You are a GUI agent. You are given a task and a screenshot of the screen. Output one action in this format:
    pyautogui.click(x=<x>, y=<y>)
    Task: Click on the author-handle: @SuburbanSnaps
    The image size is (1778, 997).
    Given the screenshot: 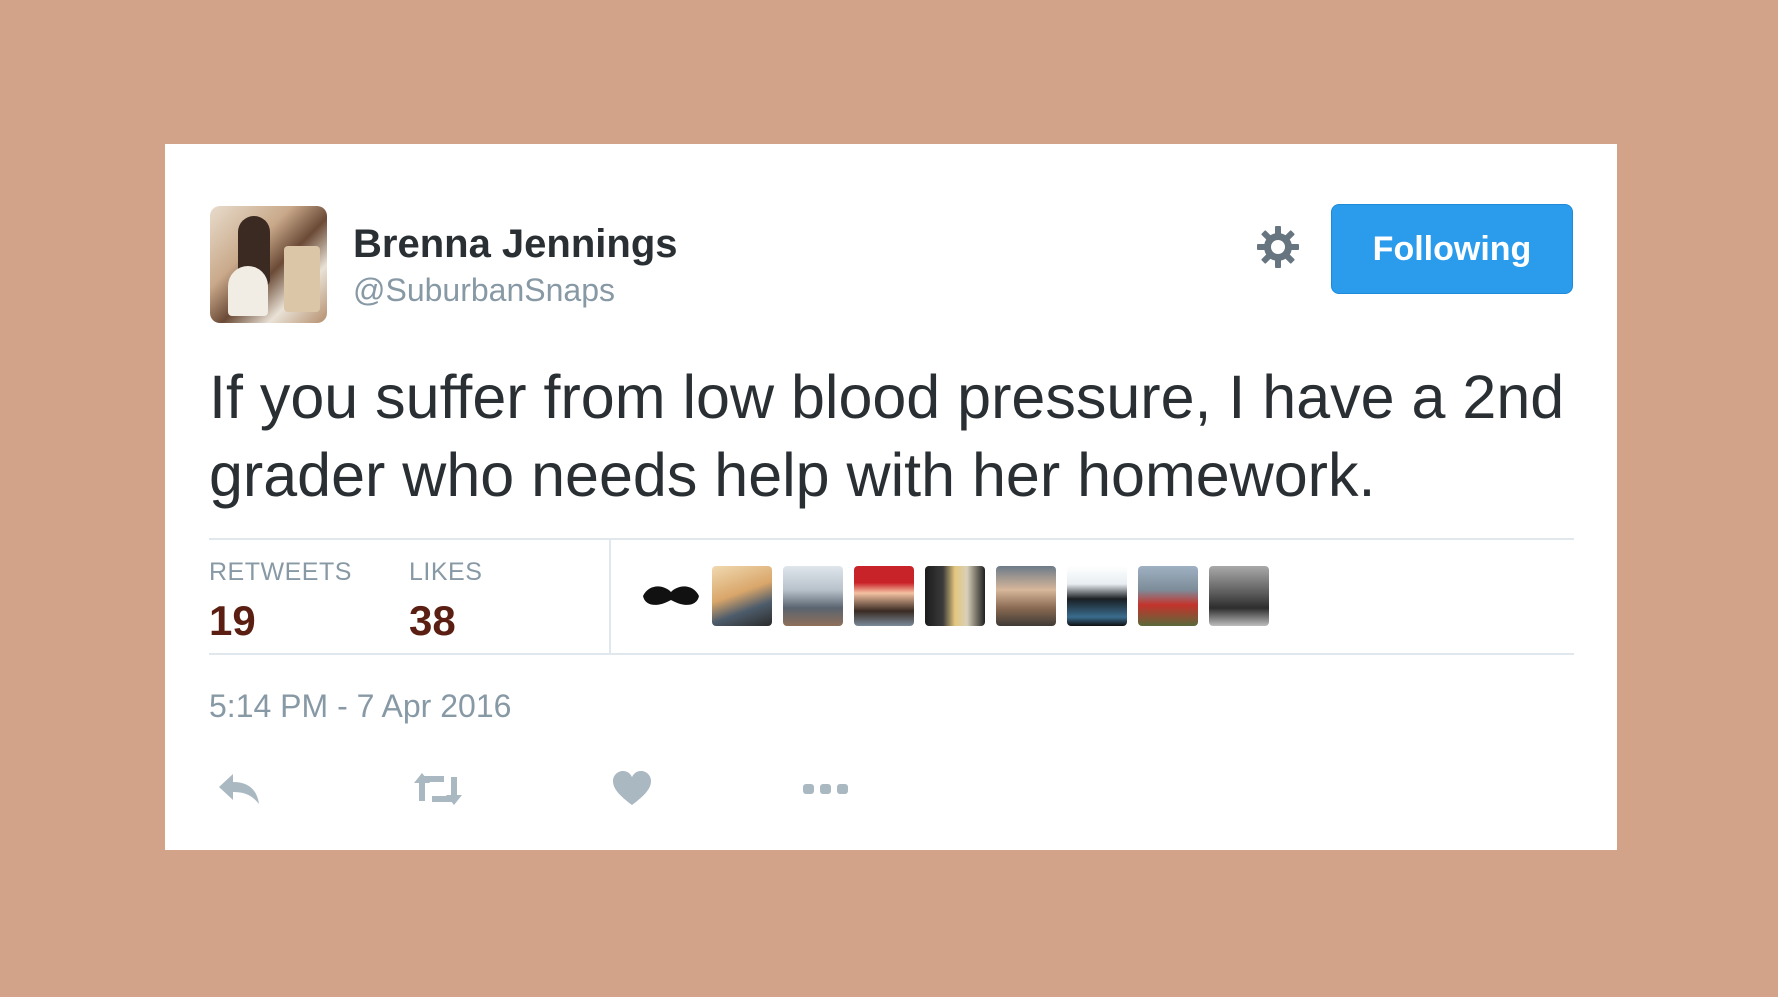 What is the action you would take?
    pyautogui.click(x=484, y=290)
    